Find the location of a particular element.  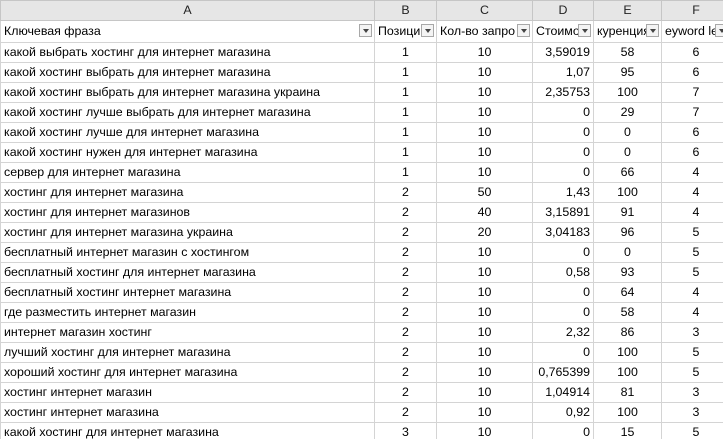

filter-header-cell: Позици is located at coordinates (405, 31).